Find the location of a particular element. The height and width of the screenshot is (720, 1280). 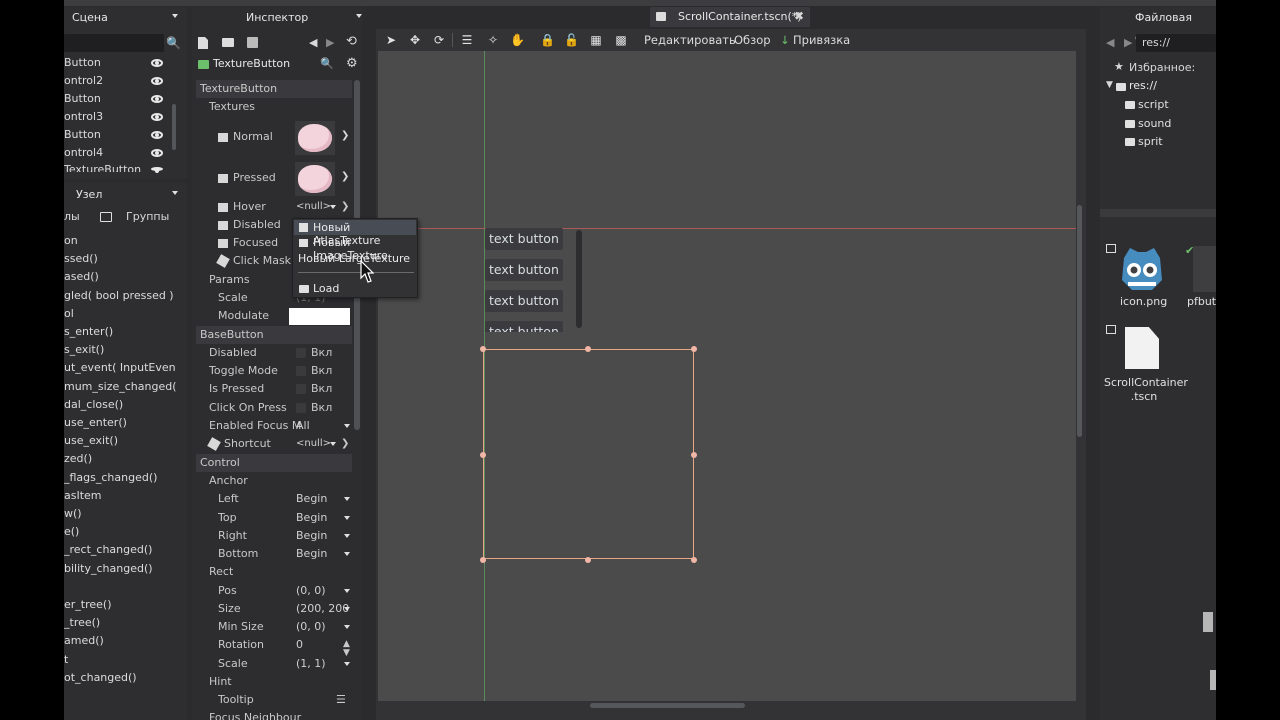

tab-scene: Сцена is located at coordinates (90, 18).